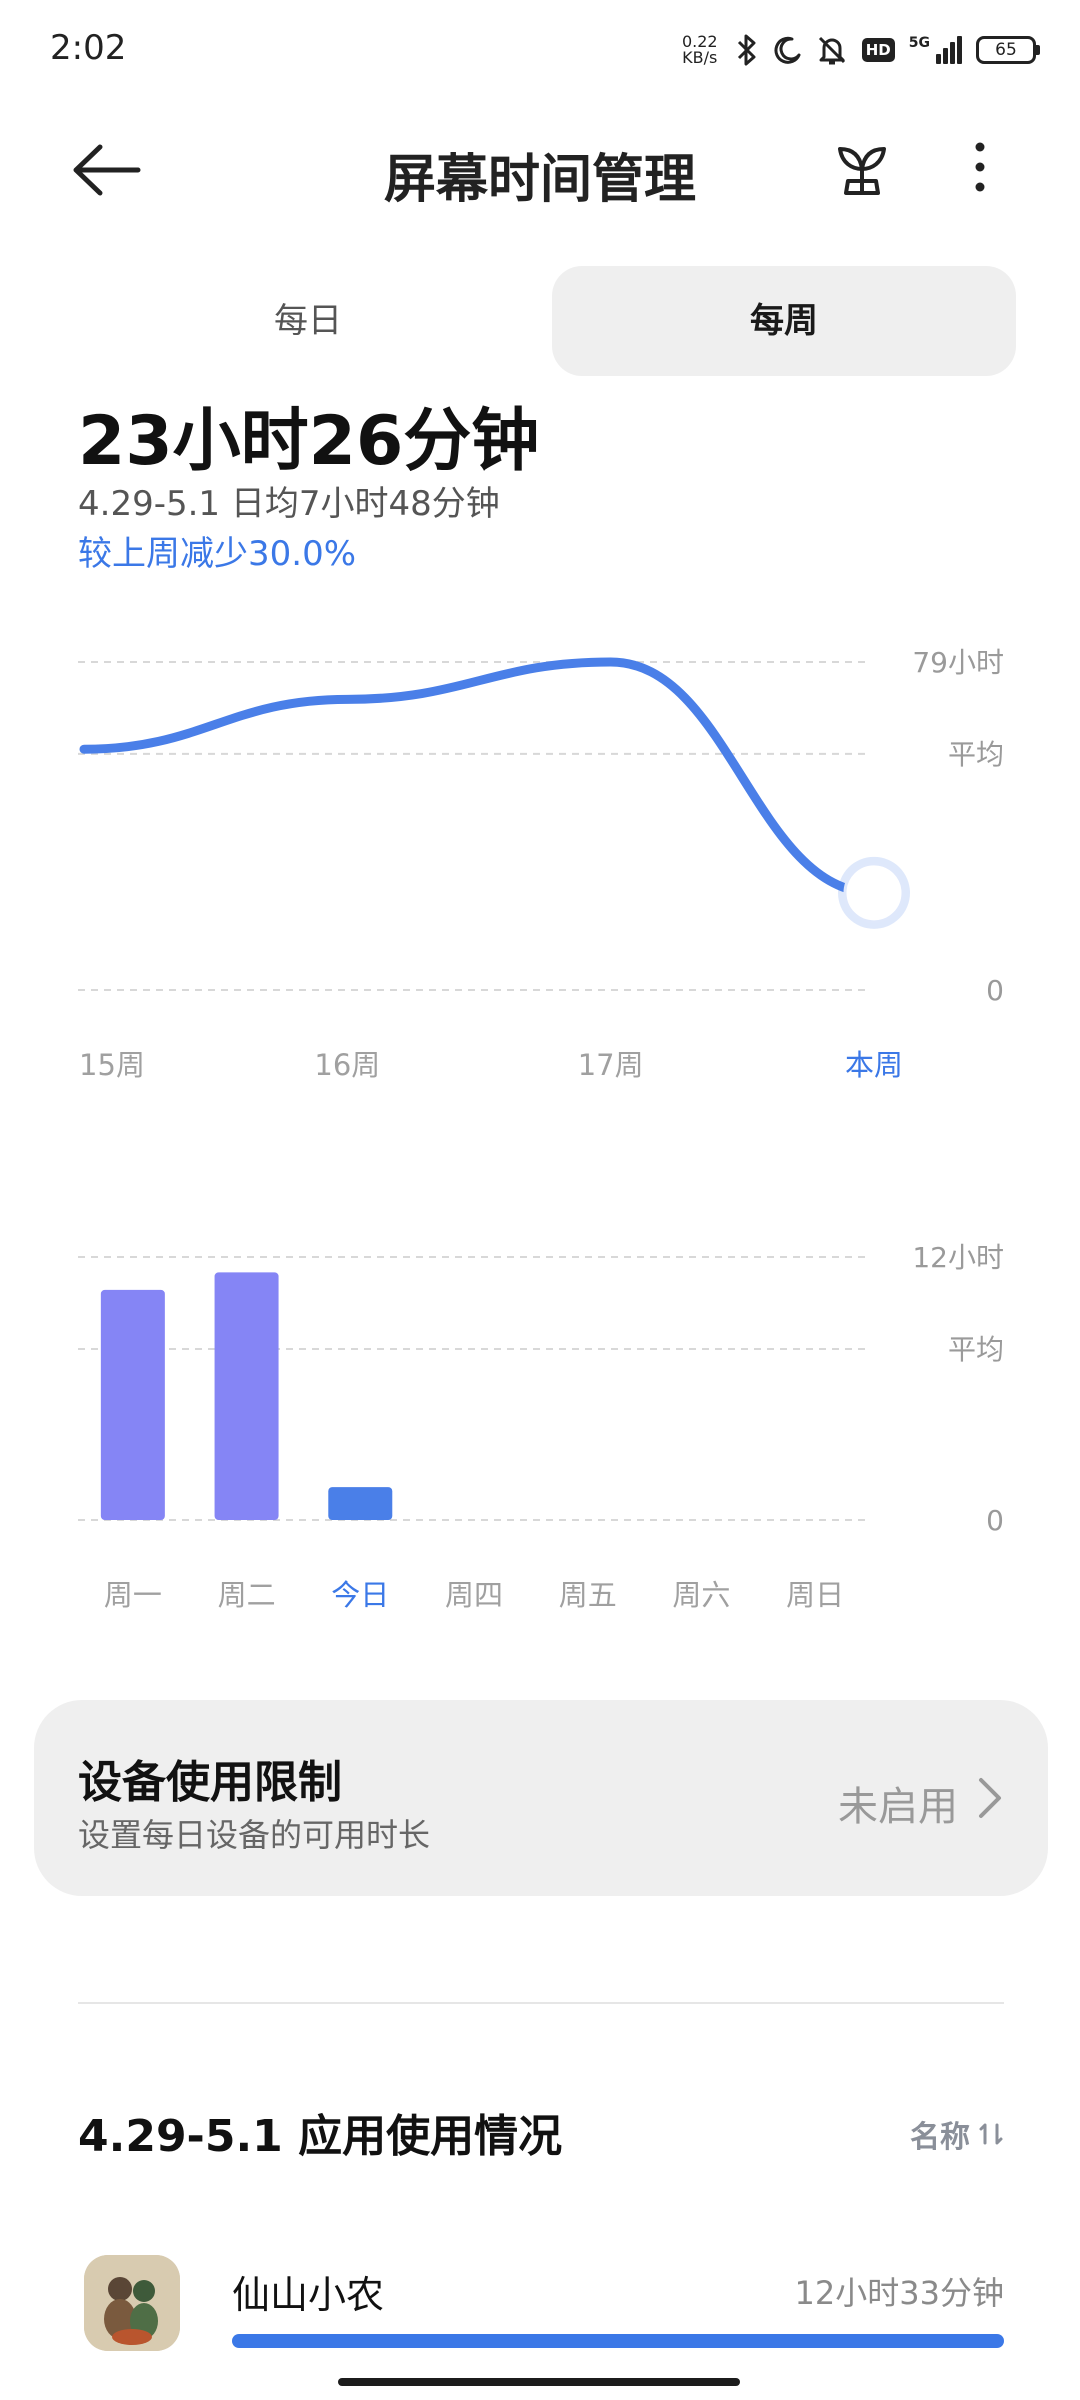  I want to click on bar-chart-y-label: 0, so click(995, 1520).